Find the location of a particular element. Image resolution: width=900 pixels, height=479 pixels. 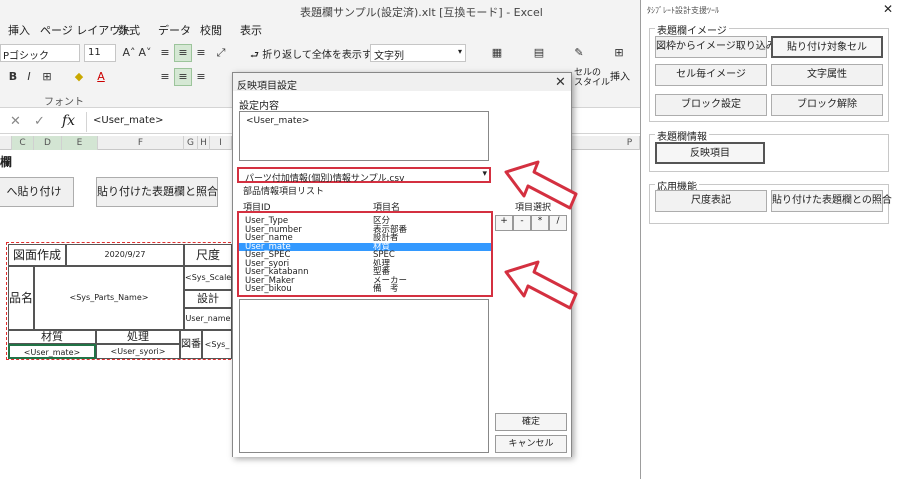

drawing-made-label: 図面作成 is located at coordinates (37, 255).